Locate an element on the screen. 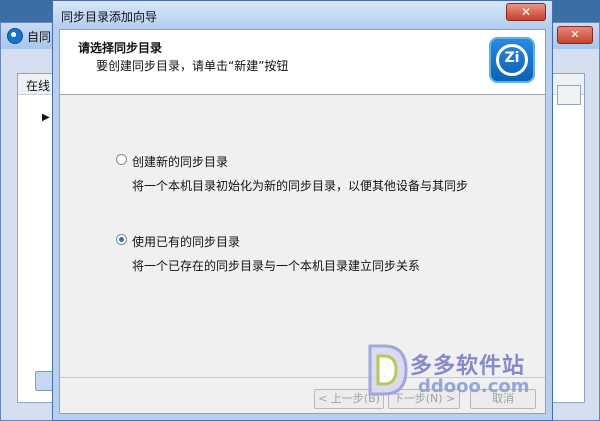 Image resolution: width=600 pixels, height=421 pixels. option-create-new-label: 创建新的同步目录 is located at coordinates (180, 161).